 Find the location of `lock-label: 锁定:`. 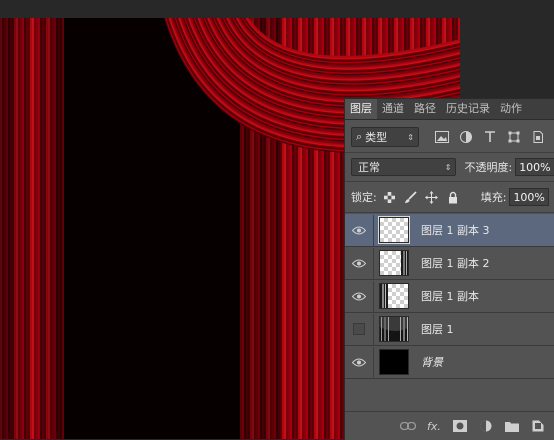

lock-label: 锁定: is located at coordinates (364, 197).